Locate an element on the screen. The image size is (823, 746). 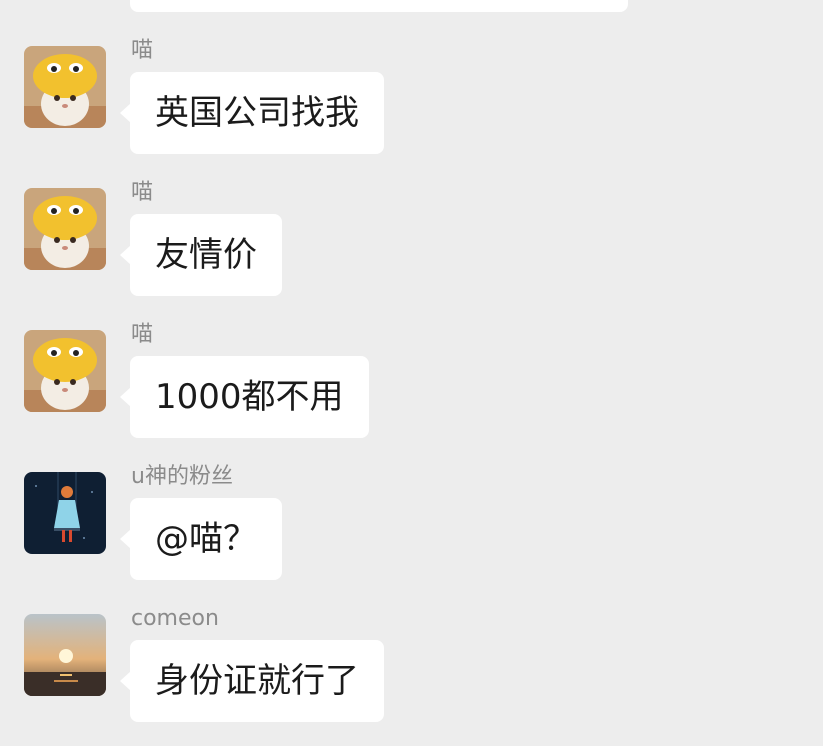
sender-name: comeon is located at coordinates (175, 618).